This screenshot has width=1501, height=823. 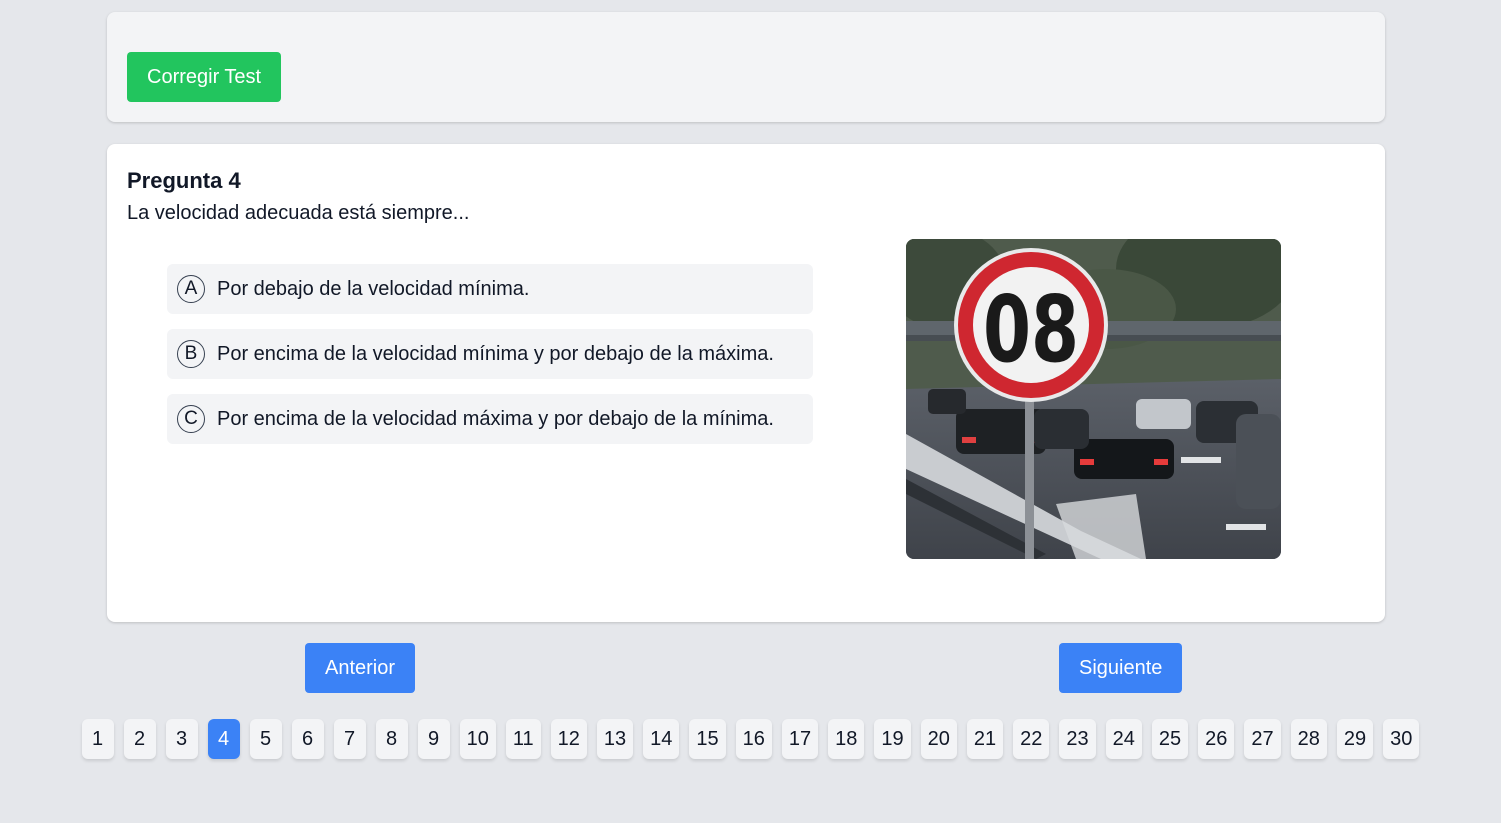 What do you see at coordinates (307, 739) in the screenshot?
I see `page-button-6: 6` at bounding box center [307, 739].